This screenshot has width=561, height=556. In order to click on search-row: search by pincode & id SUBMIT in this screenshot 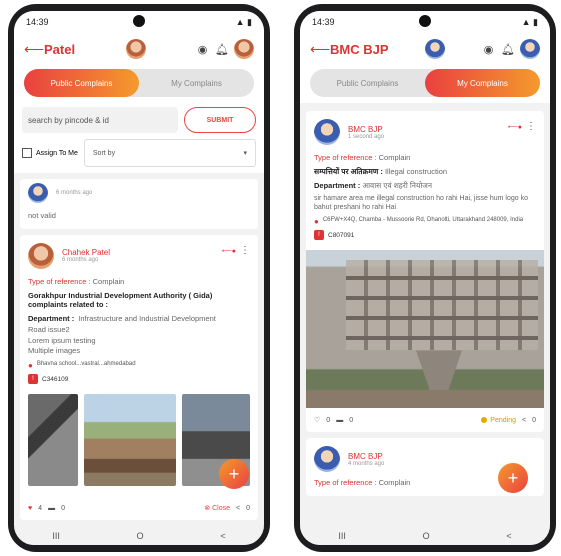, I will do `click(139, 120)`.